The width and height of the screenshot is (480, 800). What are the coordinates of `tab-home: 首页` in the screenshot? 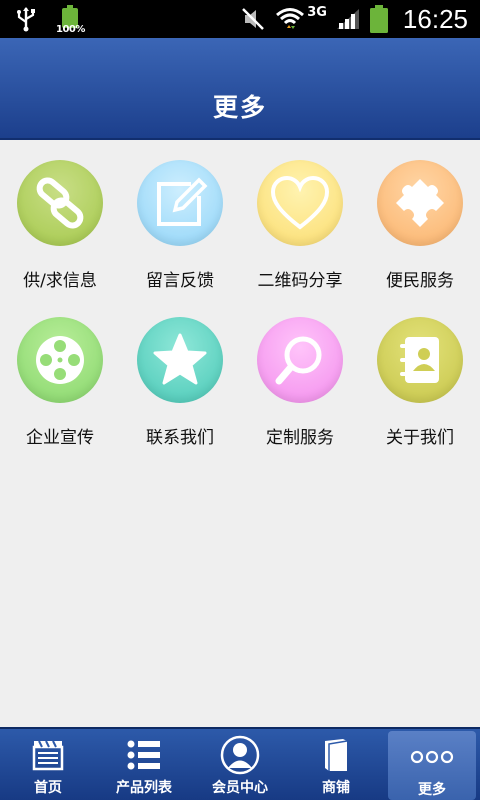 It's located at (48, 764).